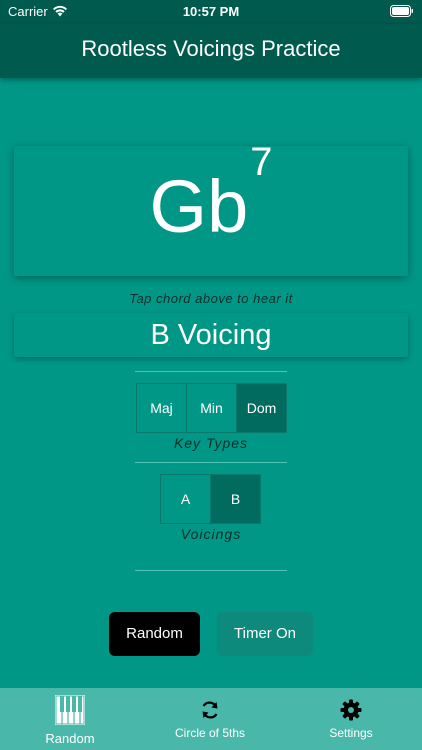 The height and width of the screenshot is (750, 422). I want to click on timer-button: Timer On, so click(265, 634).